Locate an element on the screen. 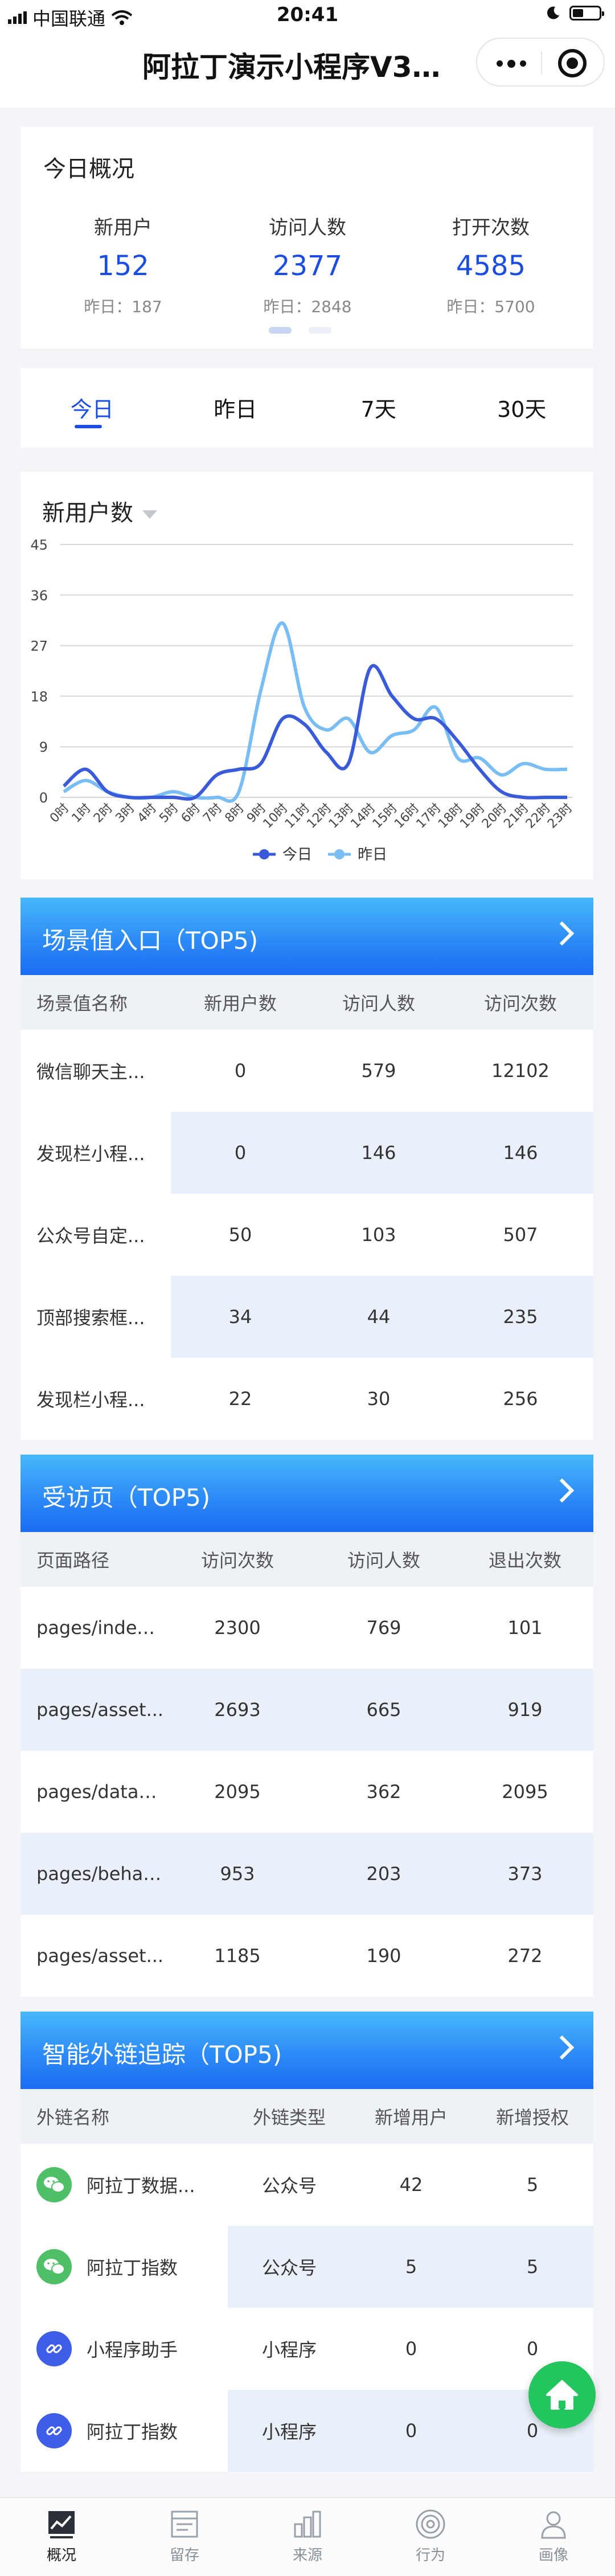  link-name: 阿拉丁指数 is located at coordinates (132, 2268).